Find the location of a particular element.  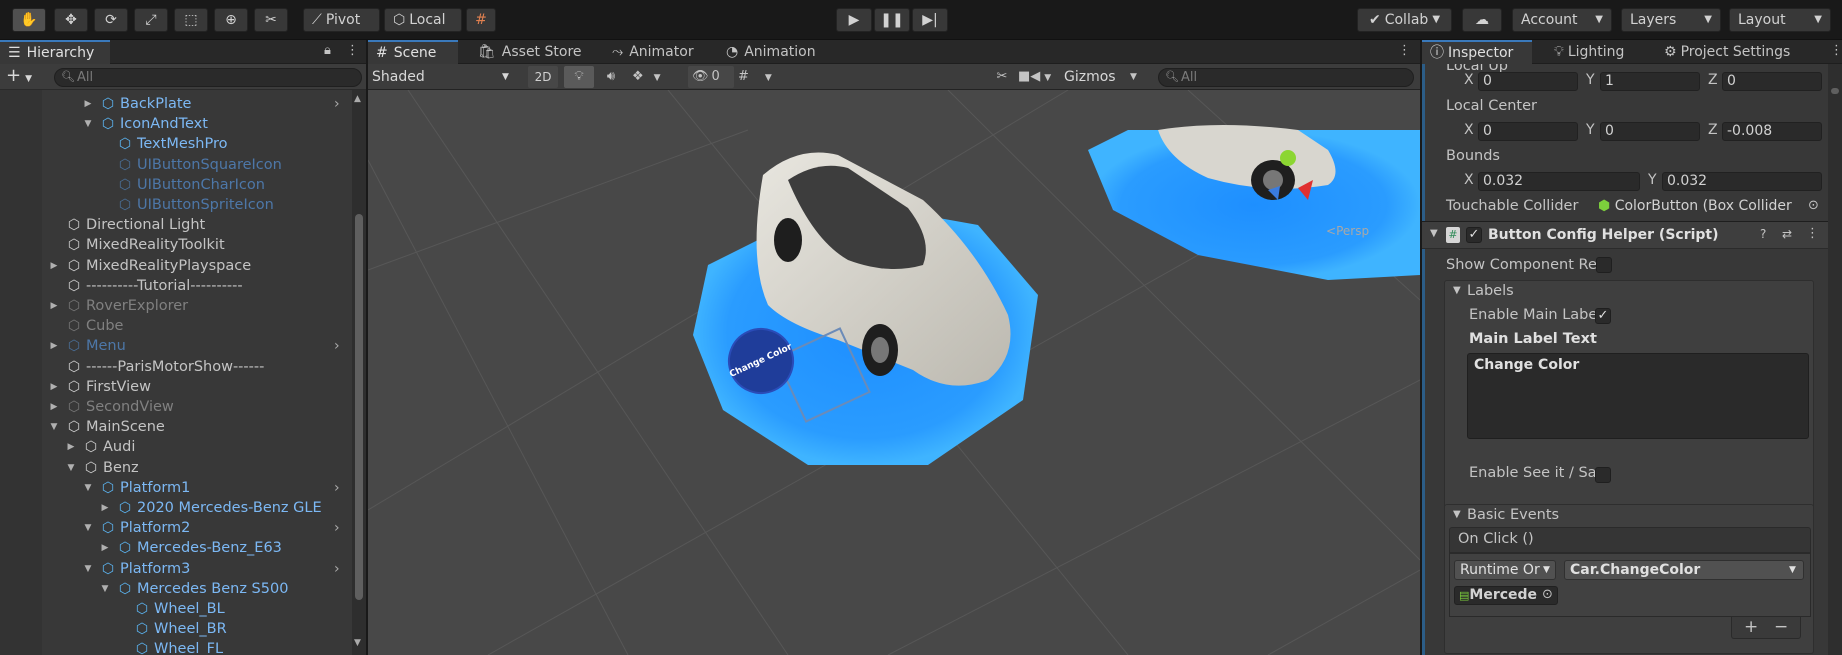

remove-event-button: − is located at coordinates (1781, 627).